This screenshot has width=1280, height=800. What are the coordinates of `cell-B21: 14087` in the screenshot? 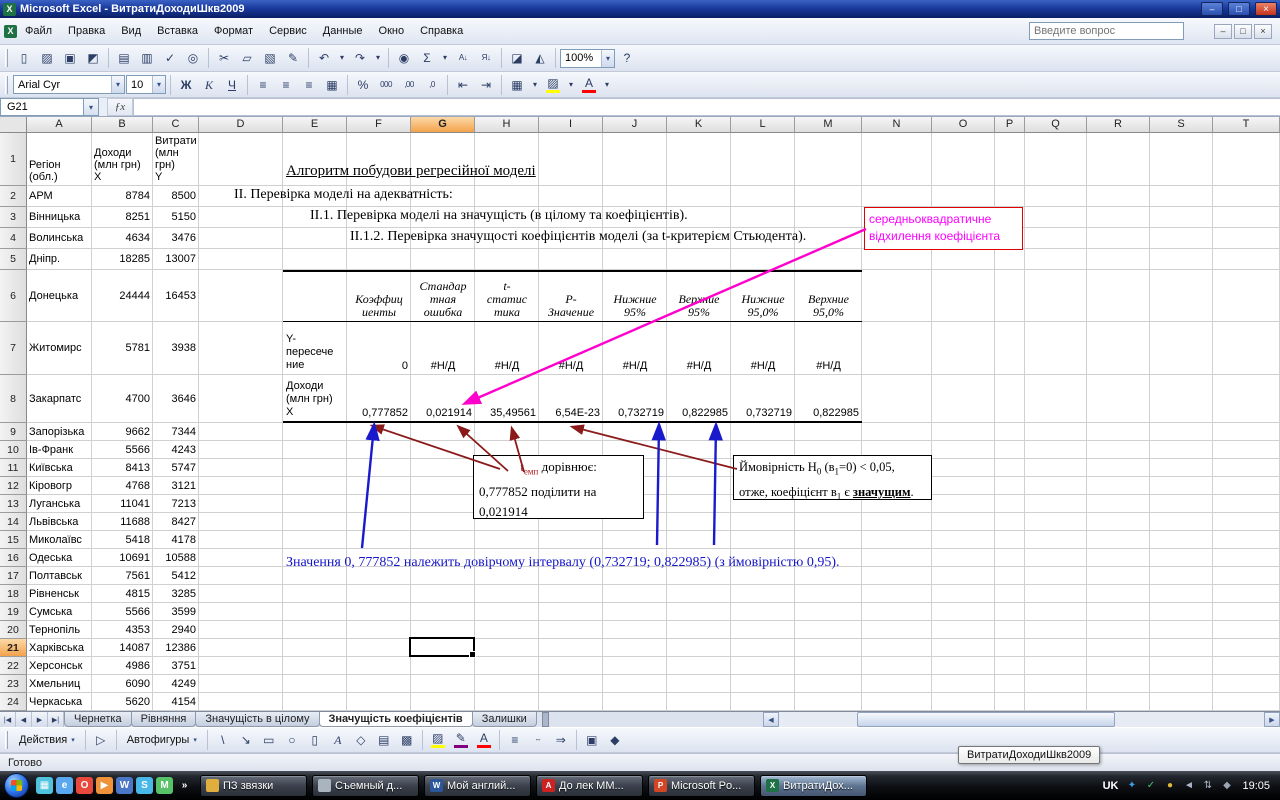 It's located at (122, 648).